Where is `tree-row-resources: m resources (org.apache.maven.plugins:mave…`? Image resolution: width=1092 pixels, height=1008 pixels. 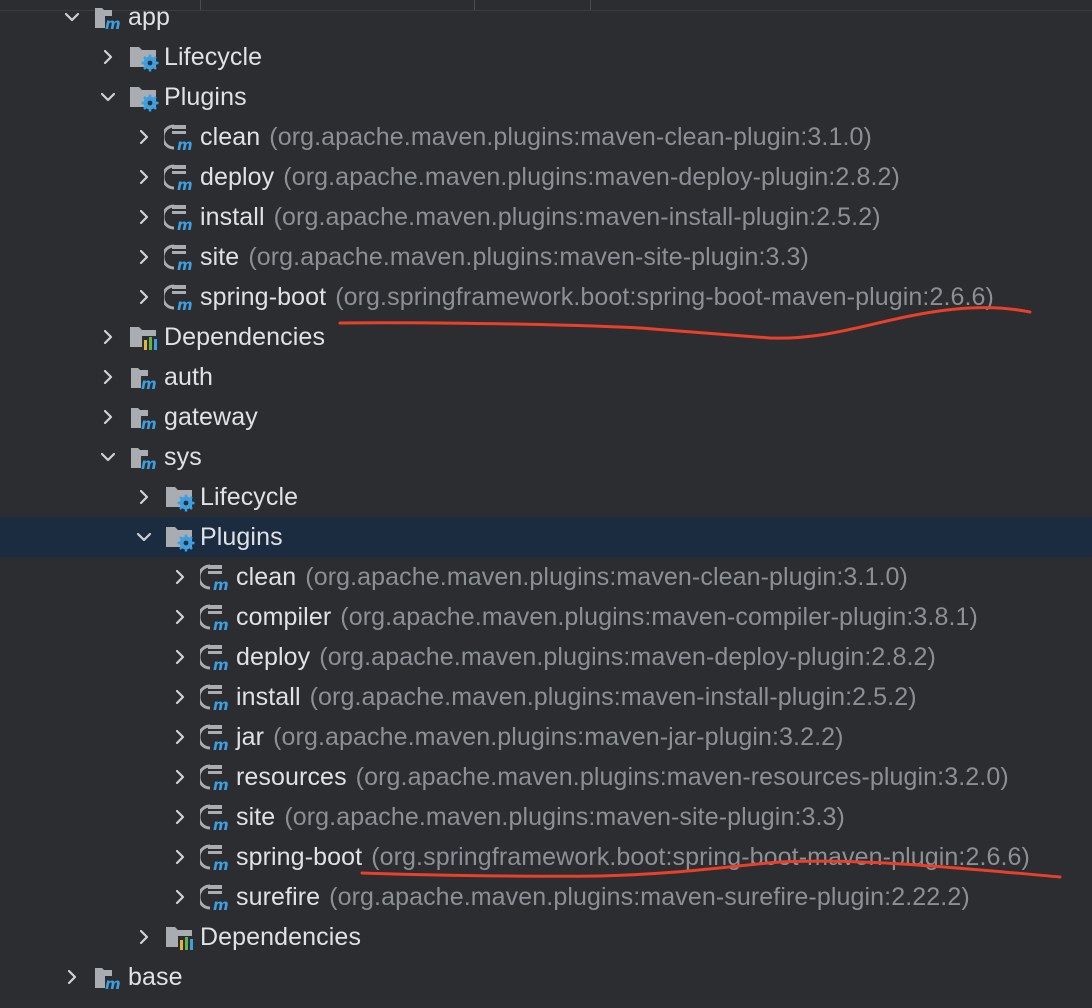
tree-row-resources: m resources (org.apache.maven.plugins:mave… is located at coordinates (546, 777).